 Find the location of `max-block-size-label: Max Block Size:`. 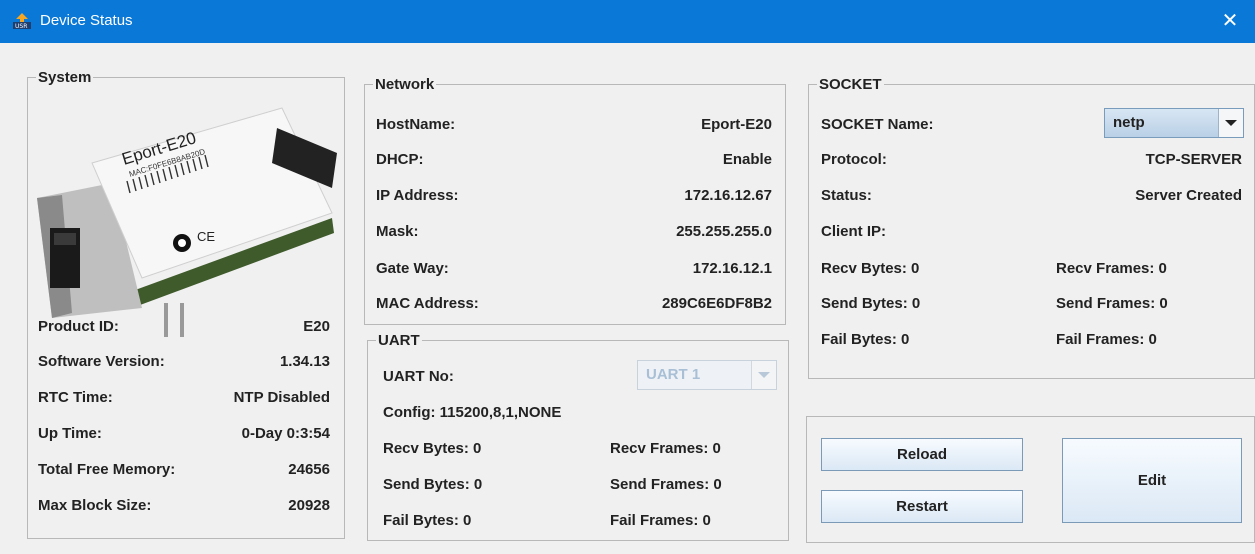

max-block-size-label: Max Block Size: is located at coordinates (95, 505).